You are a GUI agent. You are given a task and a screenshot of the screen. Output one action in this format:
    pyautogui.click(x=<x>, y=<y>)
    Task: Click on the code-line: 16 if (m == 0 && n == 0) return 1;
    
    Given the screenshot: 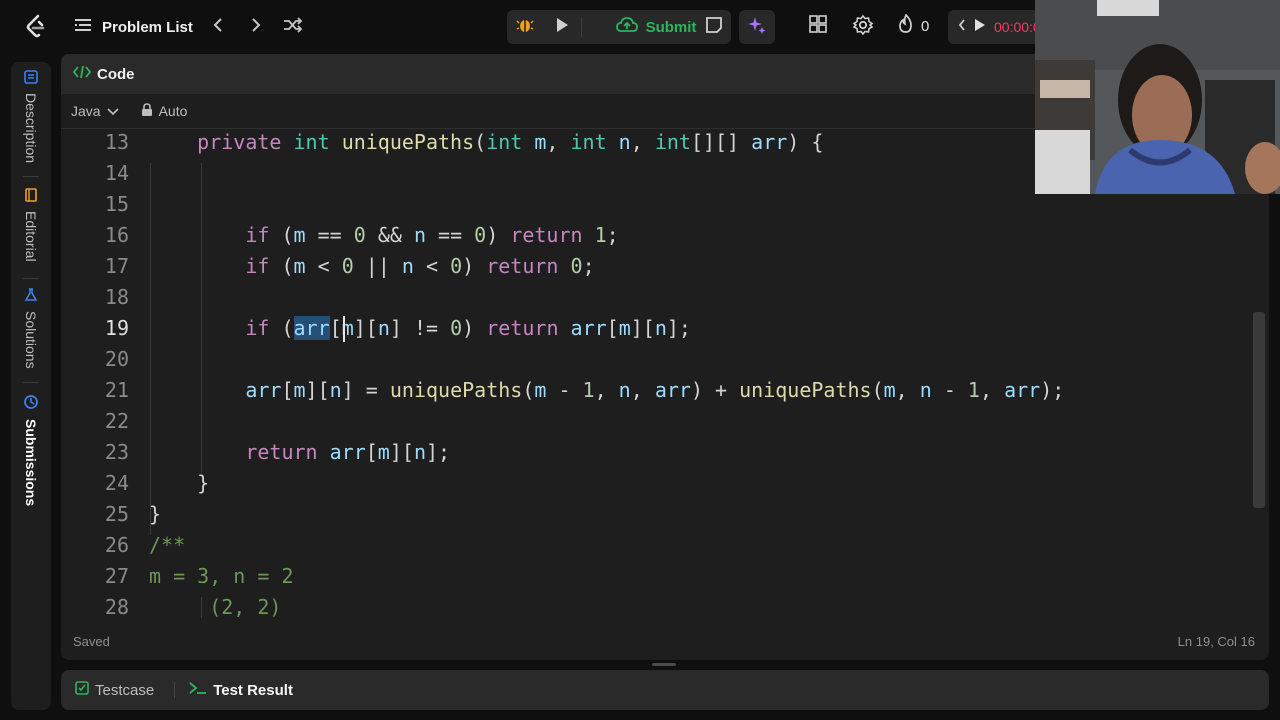 What is the action you would take?
    pyautogui.click(x=656, y=235)
    